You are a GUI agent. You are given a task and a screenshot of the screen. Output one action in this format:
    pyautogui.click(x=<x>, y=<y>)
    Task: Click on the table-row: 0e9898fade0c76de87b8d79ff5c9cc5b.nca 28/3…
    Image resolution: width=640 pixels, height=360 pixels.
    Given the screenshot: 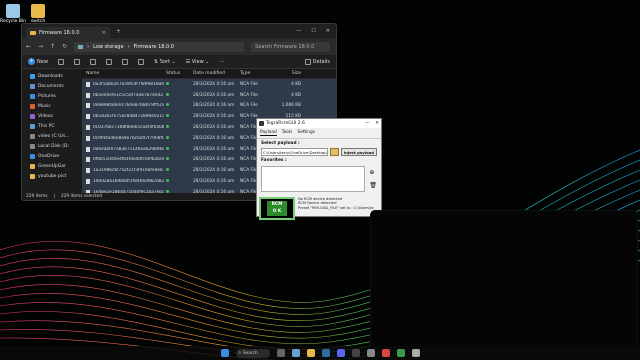 What is the action you would take?
    pyautogui.click(x=209, y=106)
    